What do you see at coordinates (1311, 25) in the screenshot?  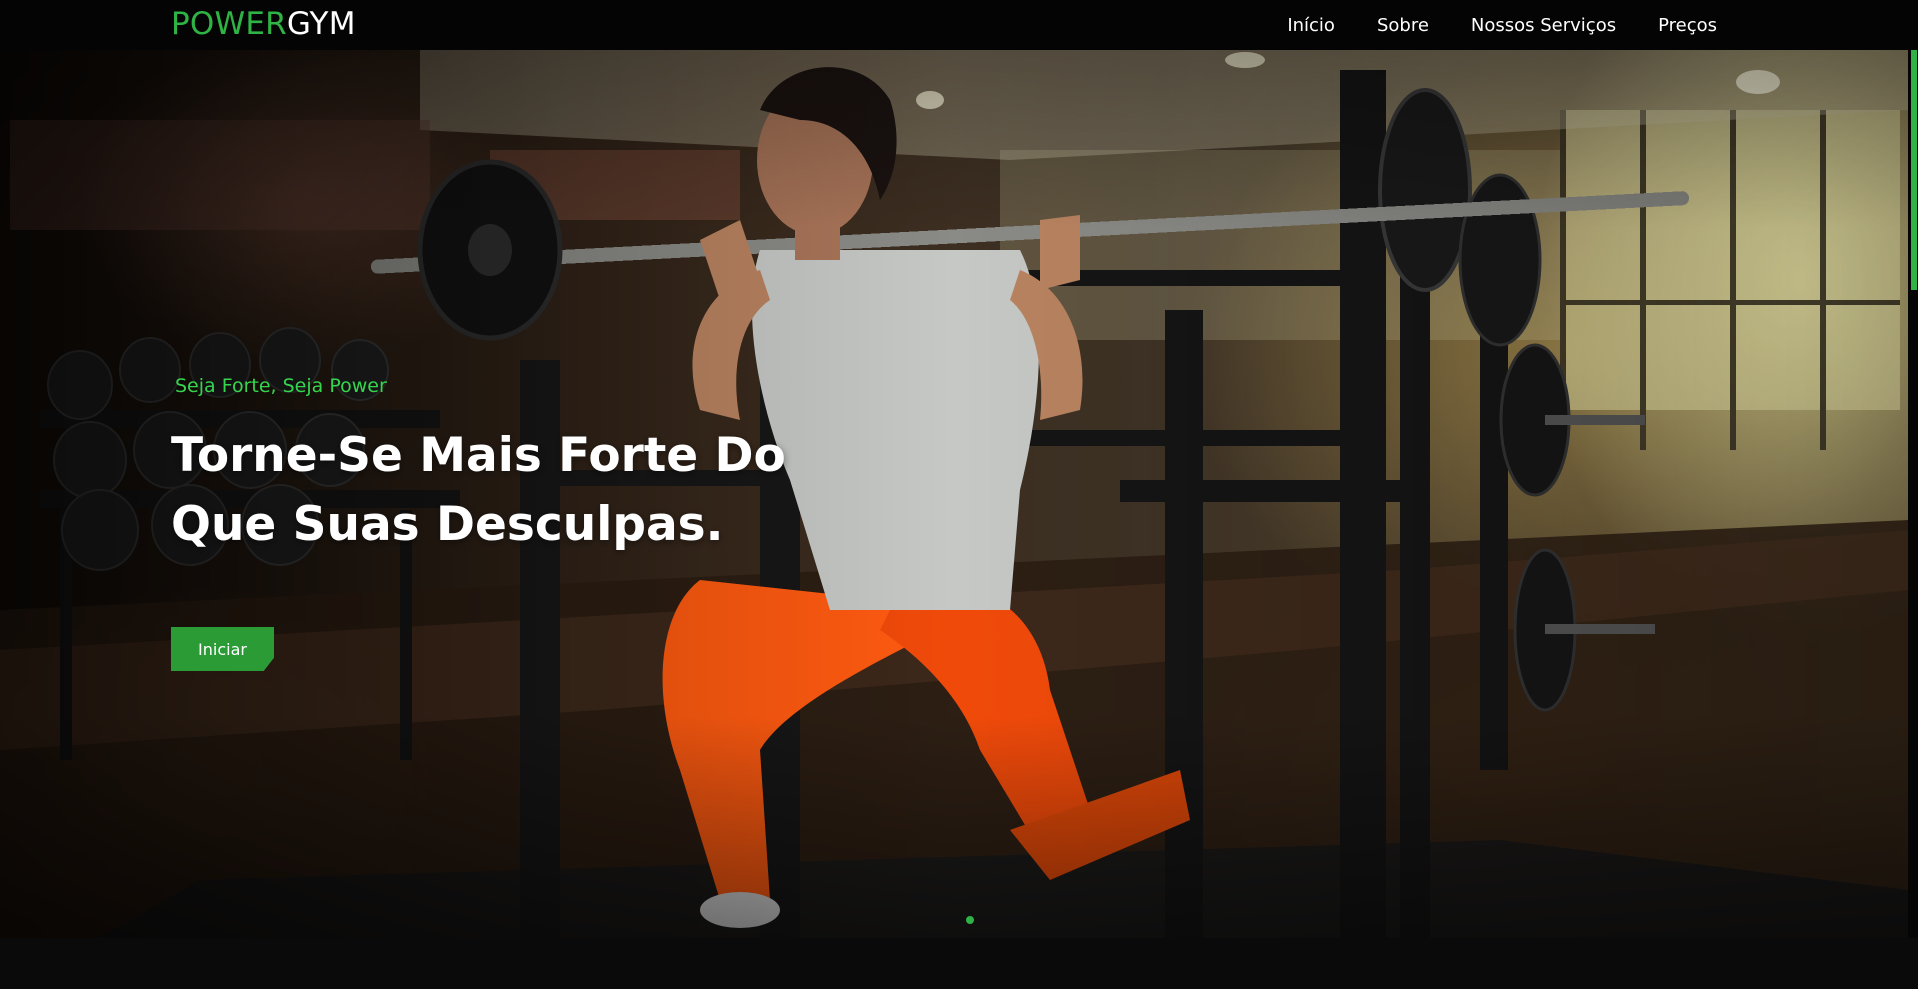 I see `nav-link-inicio: Início` at bounding box center [1311, 25].